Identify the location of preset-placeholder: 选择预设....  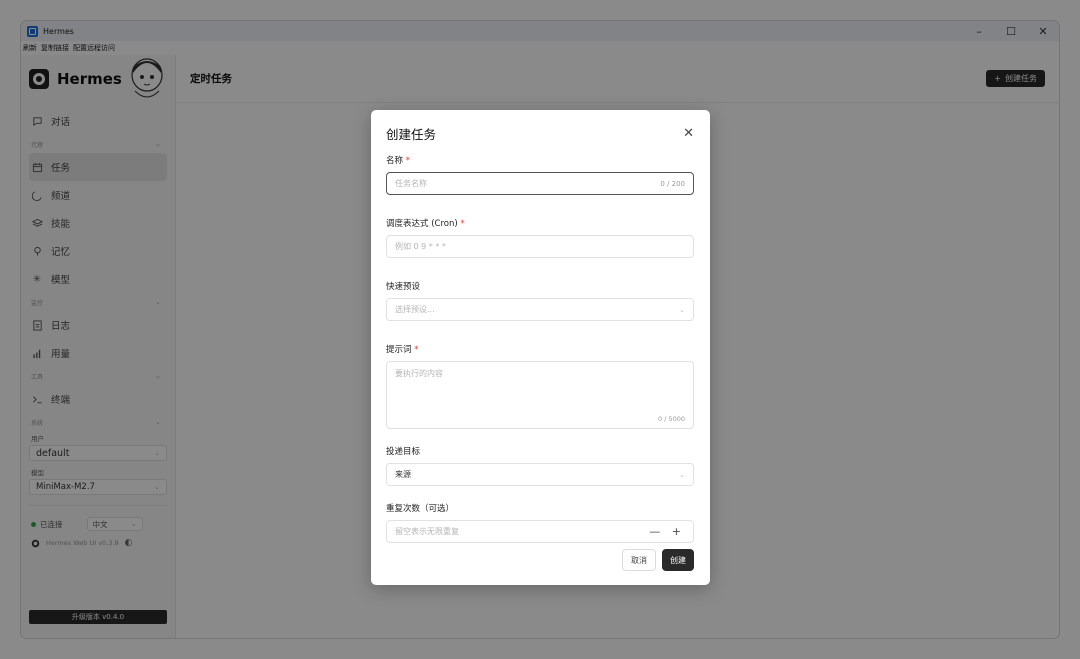
(415, 309).